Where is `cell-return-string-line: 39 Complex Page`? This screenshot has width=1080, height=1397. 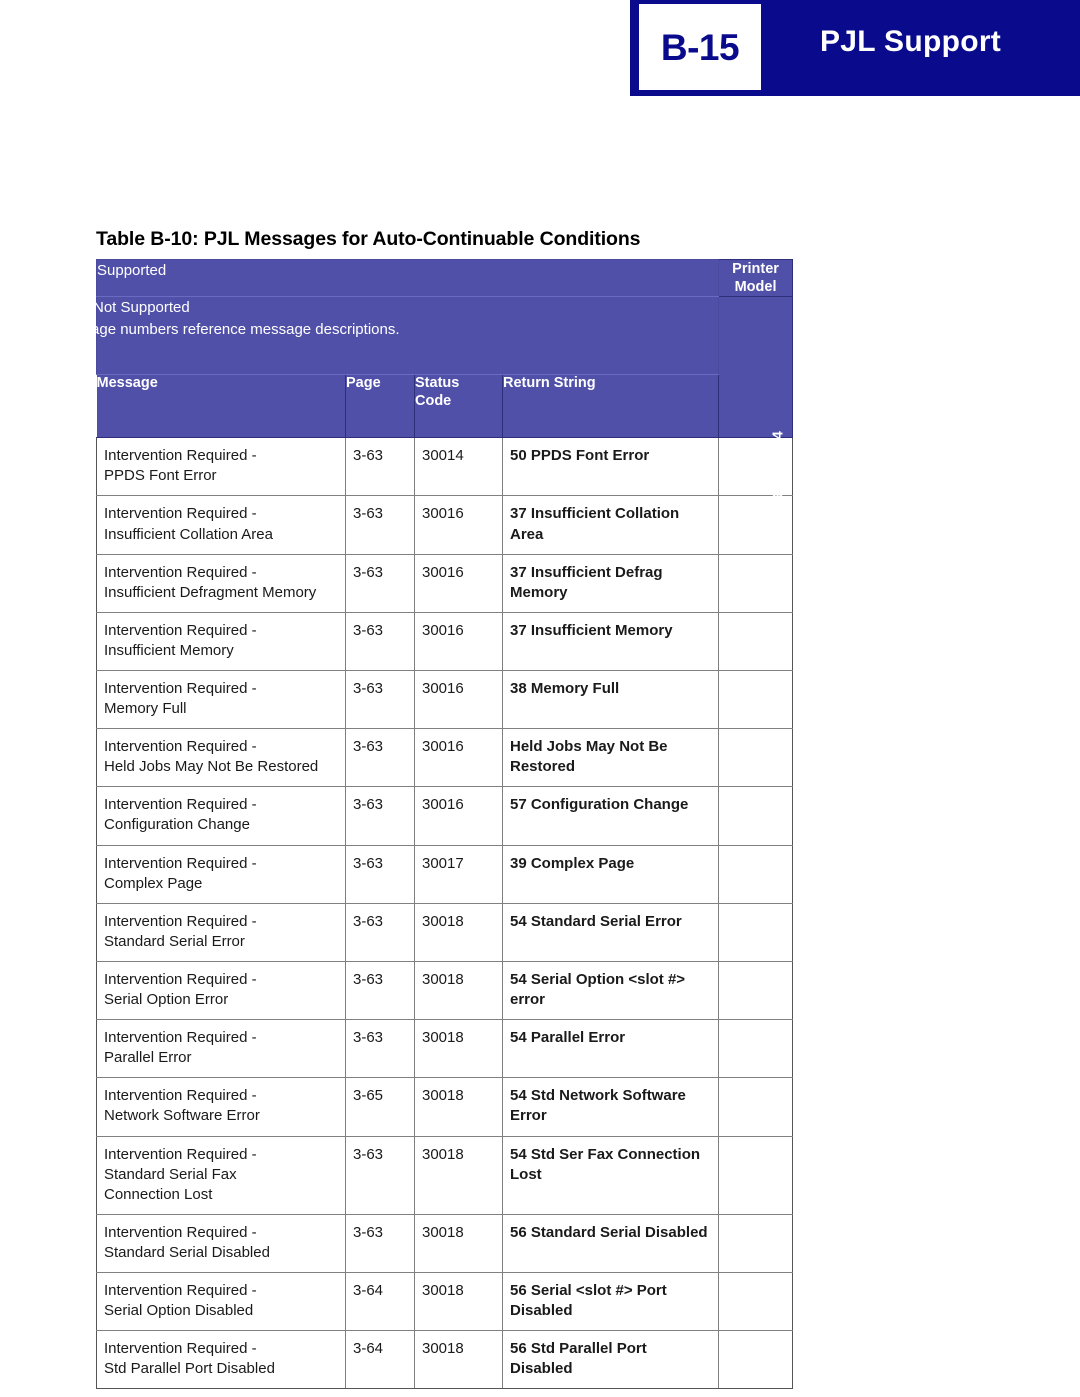
cell-return-string-line: 39 Complex Page is located at coordinates (572, 863).